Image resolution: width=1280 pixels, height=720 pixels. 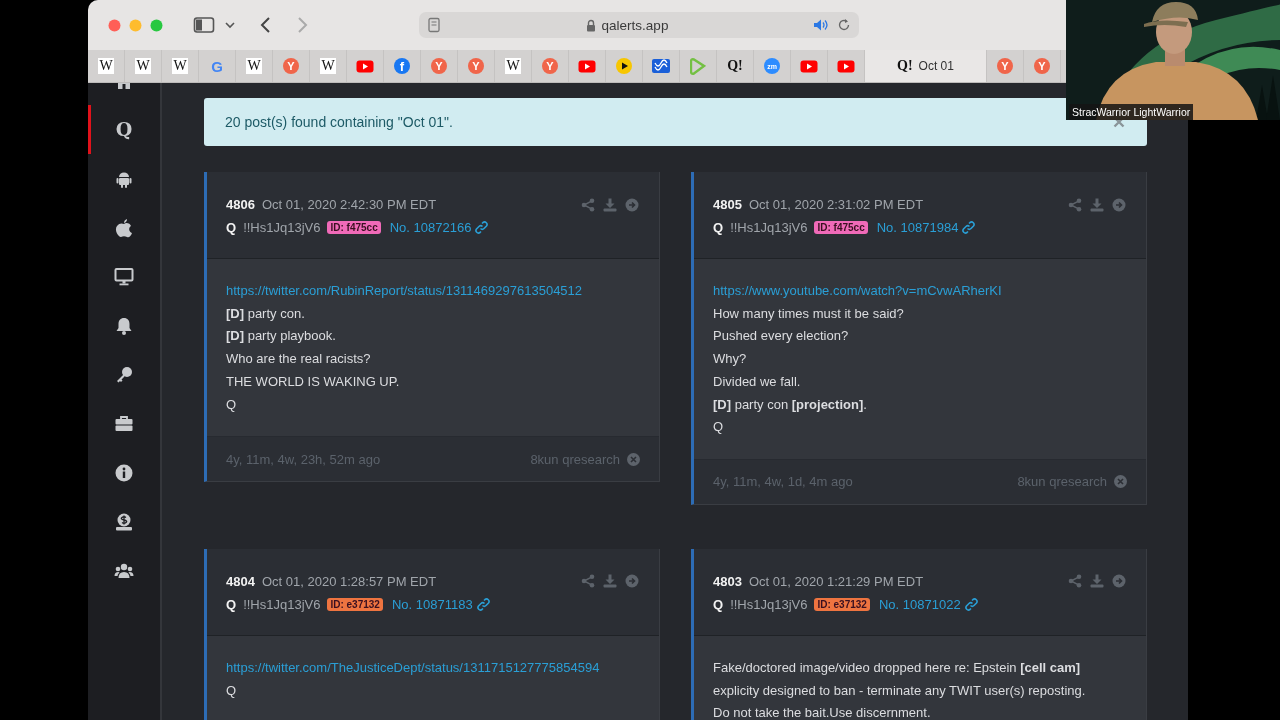 What do you see at coordinates (313, 381) in the screenshot?
I see `post-text-line: THE WORLD IS WAKING UP.` at bounding box center [313, 381].